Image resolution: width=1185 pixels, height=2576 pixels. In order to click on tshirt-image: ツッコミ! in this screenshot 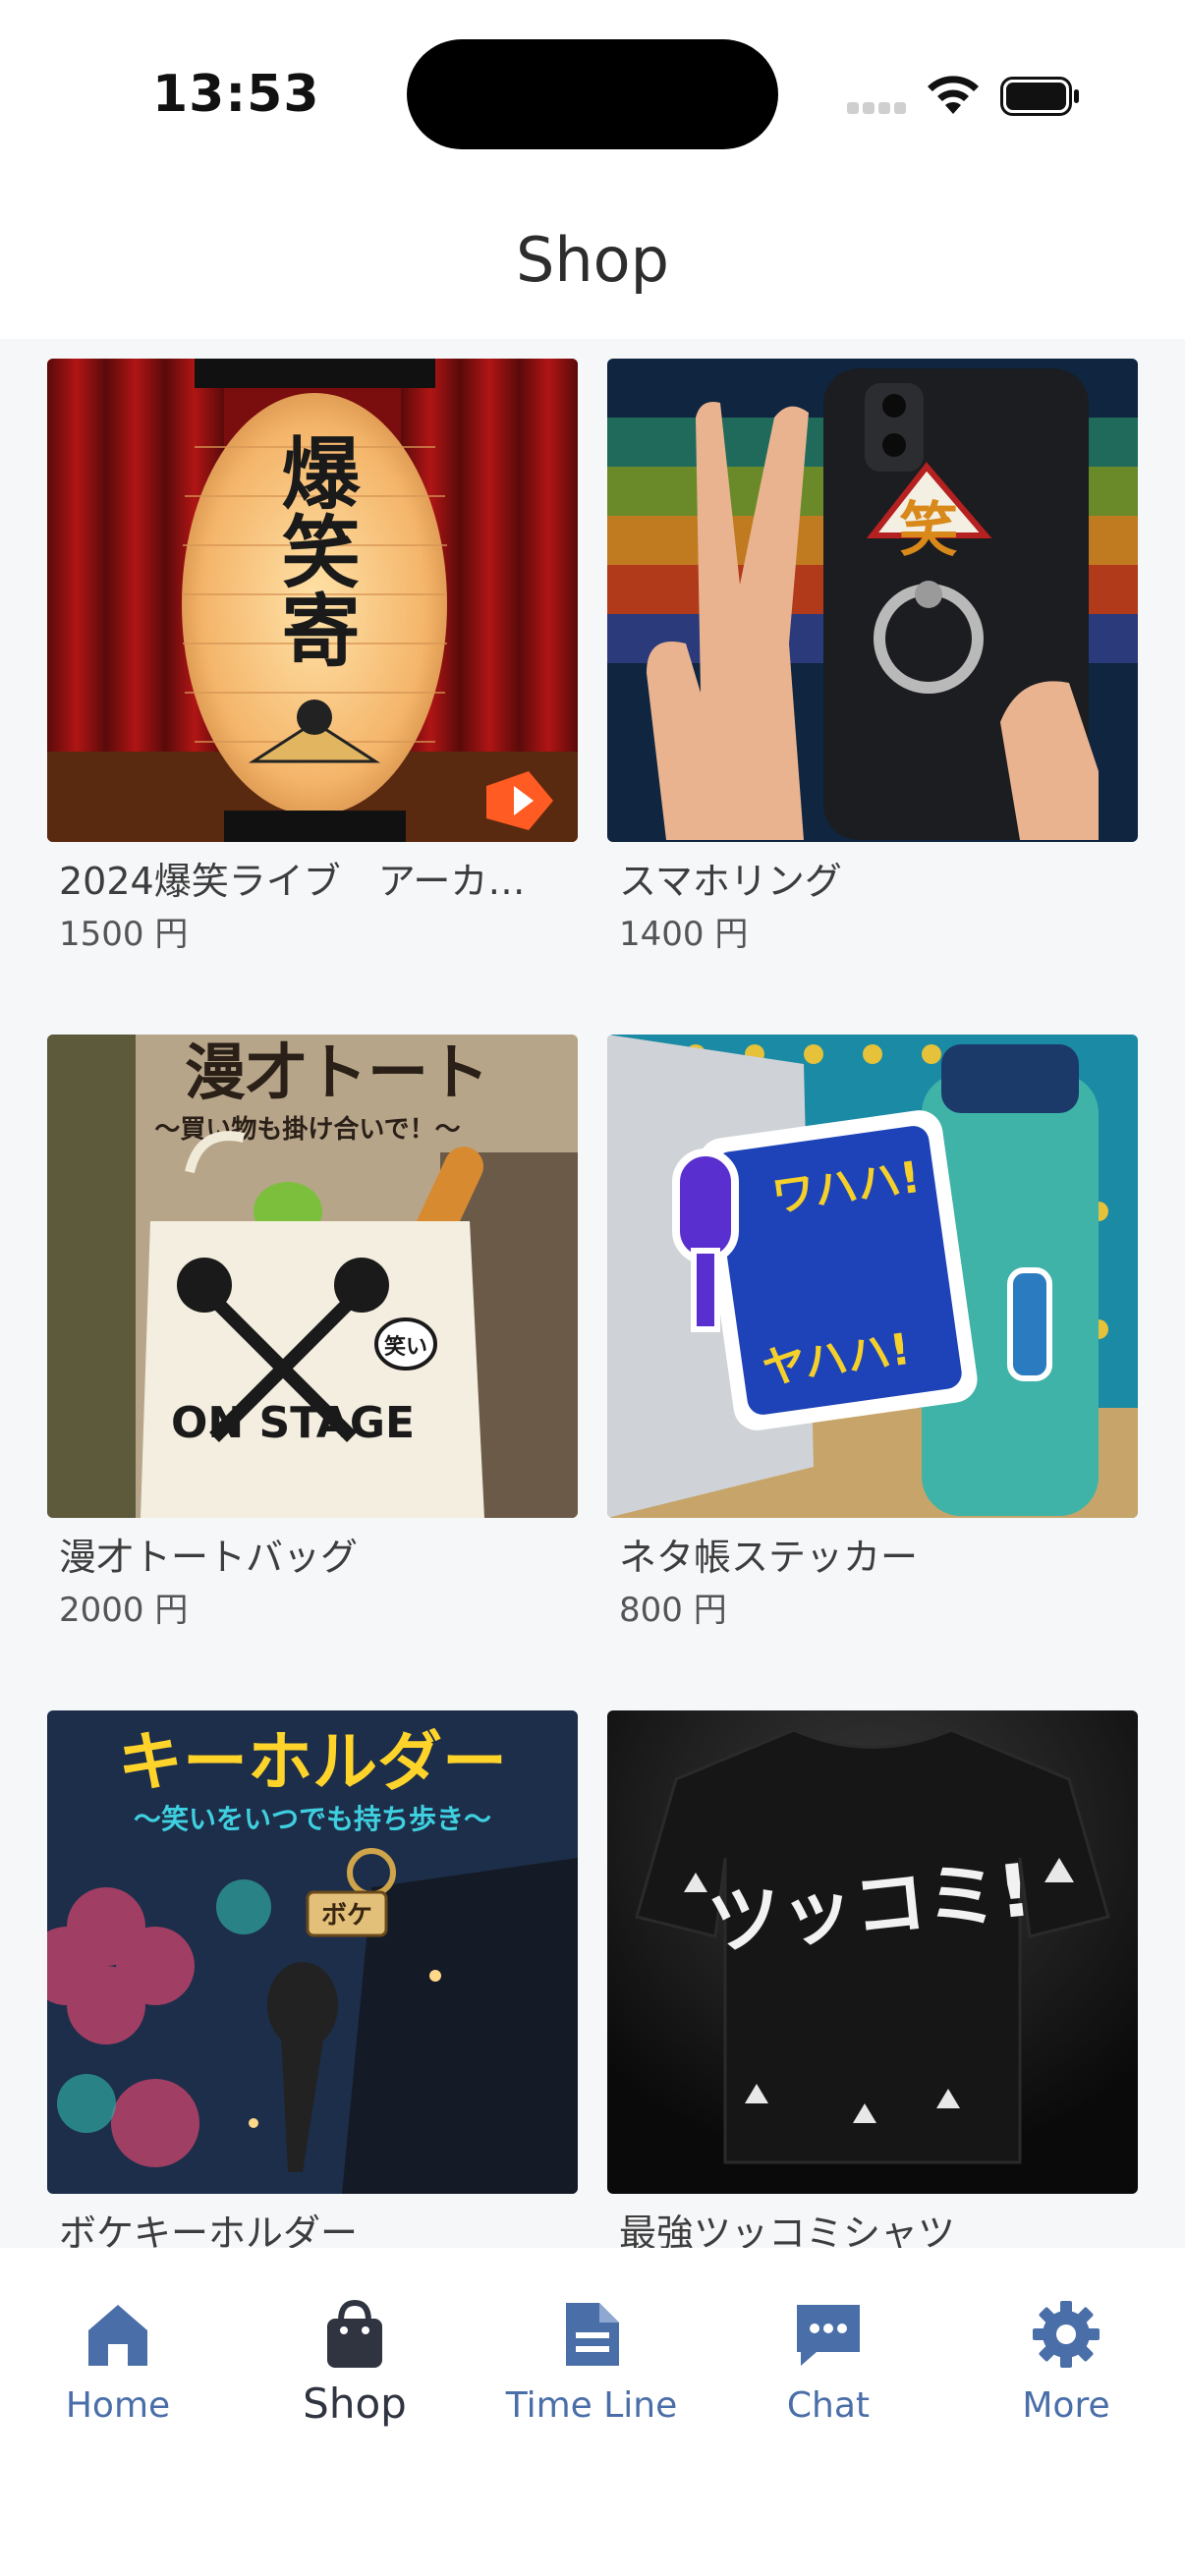, I will do `click(873, 1952)`.